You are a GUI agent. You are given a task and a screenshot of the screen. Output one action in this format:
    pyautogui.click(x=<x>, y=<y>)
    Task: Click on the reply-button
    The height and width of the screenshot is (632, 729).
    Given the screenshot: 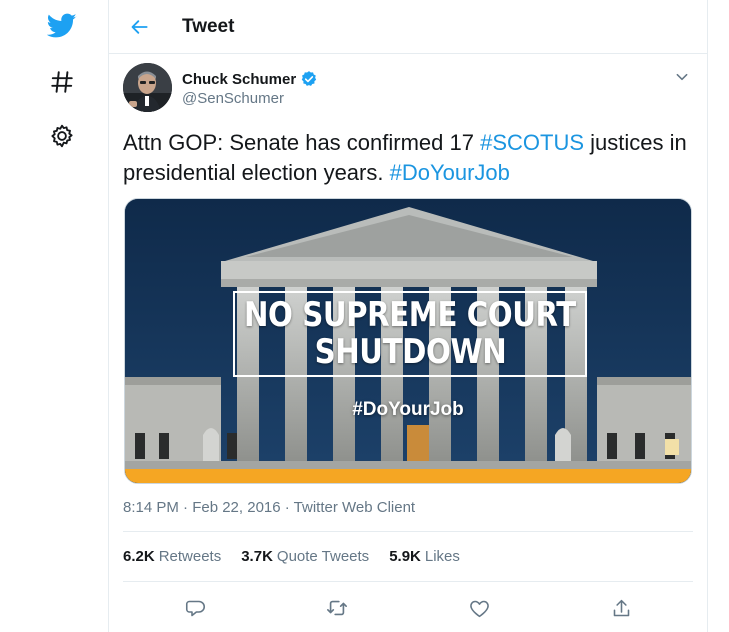 What is the action you would take?
    pyautogui.click(x=195, y=608)
    